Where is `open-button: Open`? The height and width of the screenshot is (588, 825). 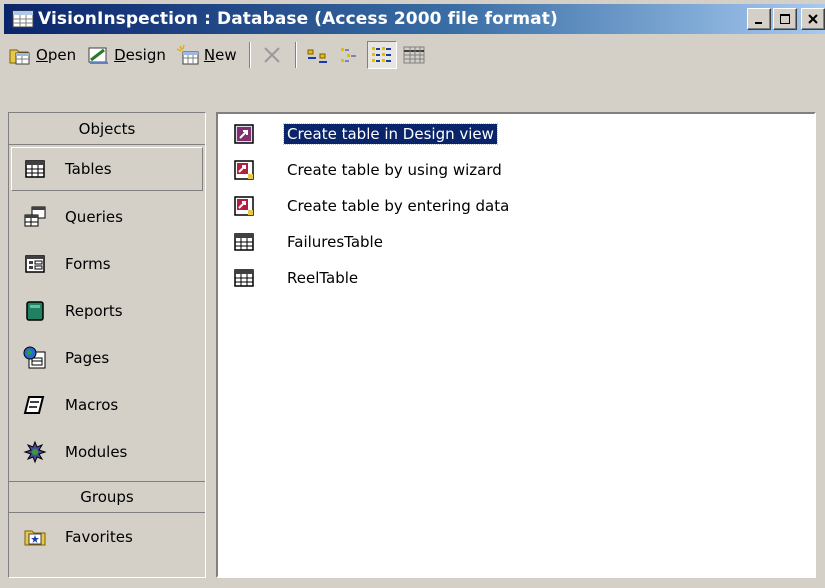
open-button: Open is located at coordinates (42, 55).